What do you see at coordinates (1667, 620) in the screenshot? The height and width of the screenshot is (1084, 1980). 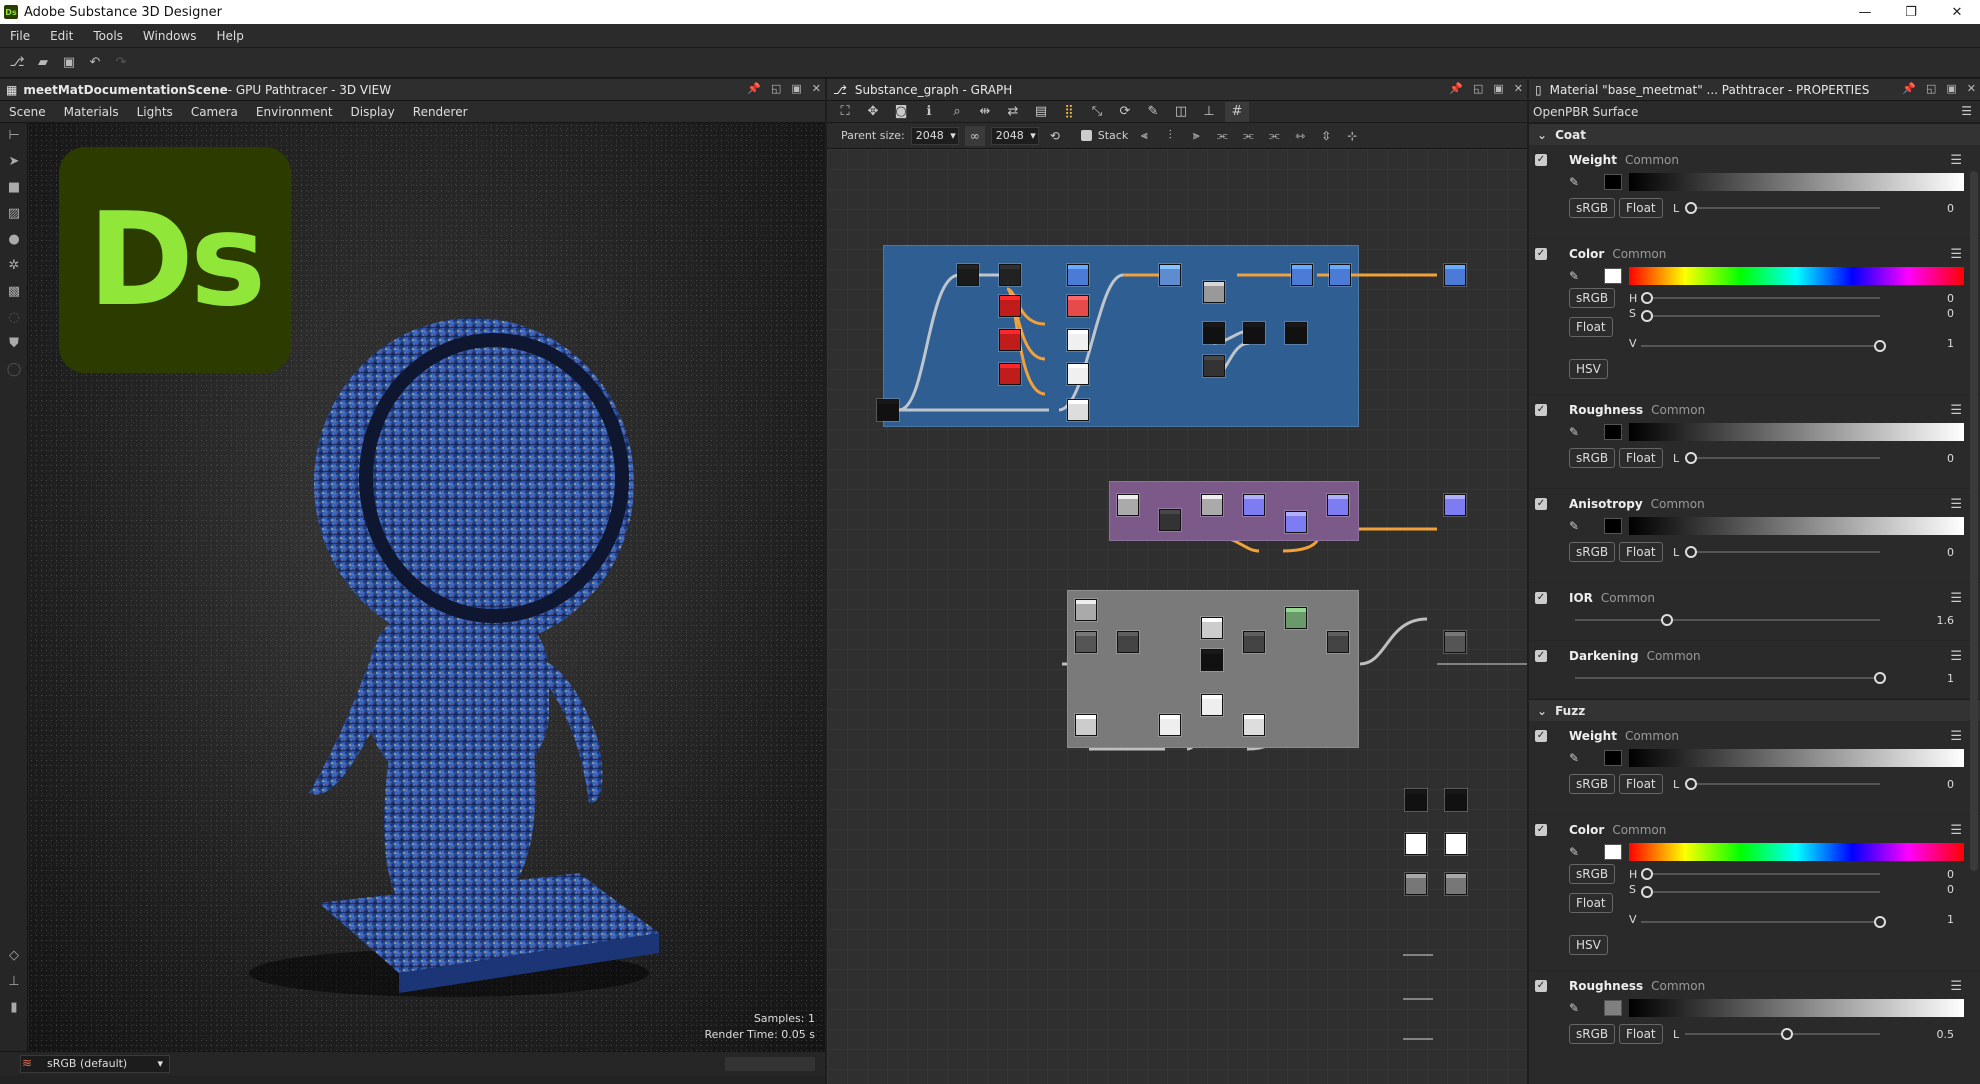 I see `coat-ior-knob` at bounding box center [1667, 620].